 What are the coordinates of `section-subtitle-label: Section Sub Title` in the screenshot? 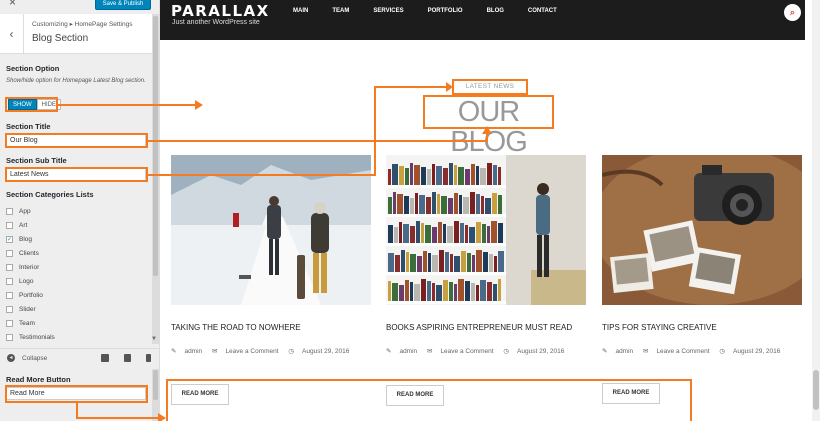 It's located at (36, 160).